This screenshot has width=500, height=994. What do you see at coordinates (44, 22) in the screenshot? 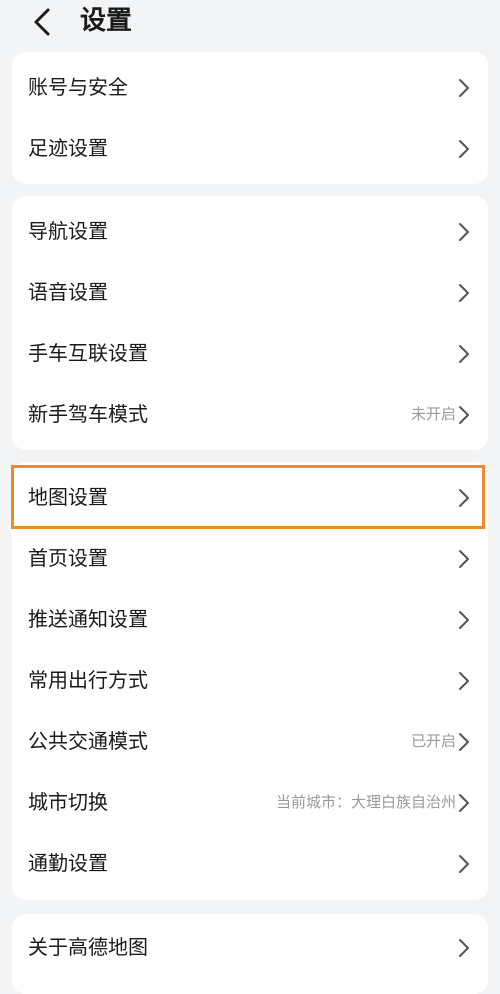
I see `chevron-left-icon` at bounding box center [44, 22].